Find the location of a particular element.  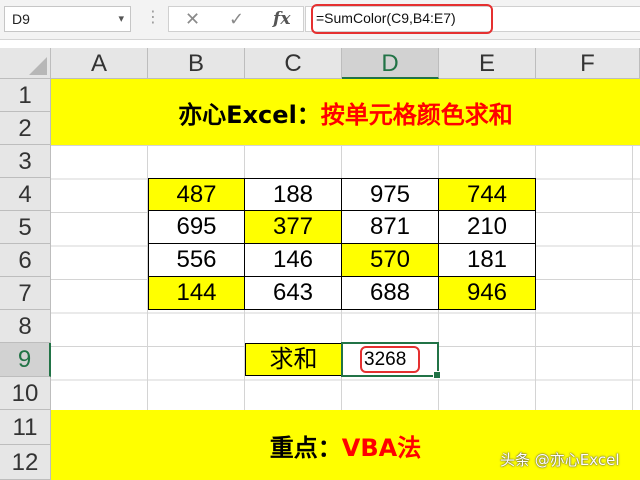

column-header-d: D is located at coordinates (390, 63).